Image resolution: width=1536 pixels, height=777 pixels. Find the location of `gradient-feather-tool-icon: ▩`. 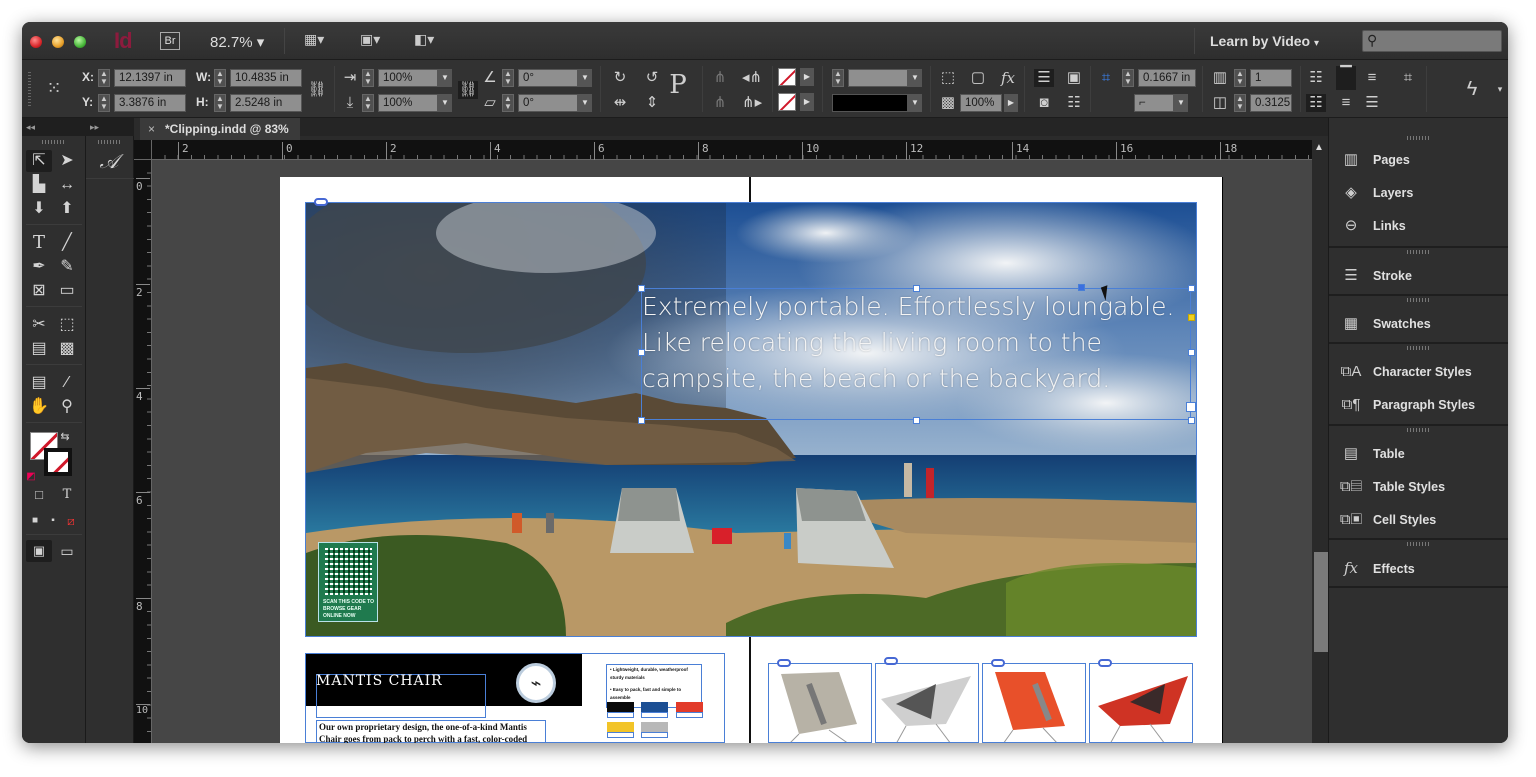

gradient-feather-tool-icon: ▩ is located at coordinates (67, 349).